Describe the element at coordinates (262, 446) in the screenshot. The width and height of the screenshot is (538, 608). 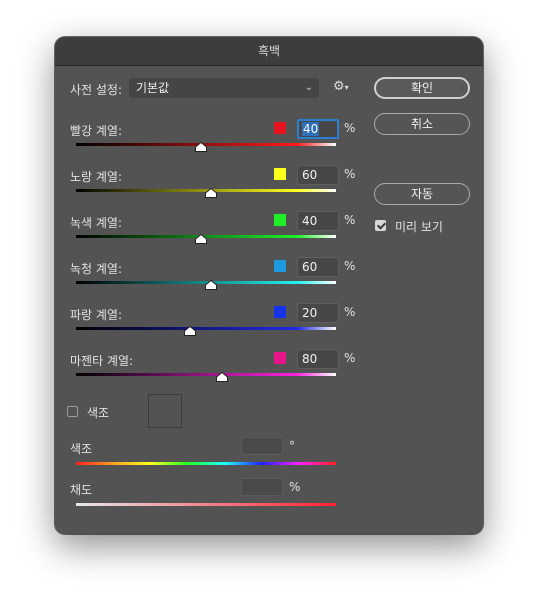
I see `hue-input` at that location.